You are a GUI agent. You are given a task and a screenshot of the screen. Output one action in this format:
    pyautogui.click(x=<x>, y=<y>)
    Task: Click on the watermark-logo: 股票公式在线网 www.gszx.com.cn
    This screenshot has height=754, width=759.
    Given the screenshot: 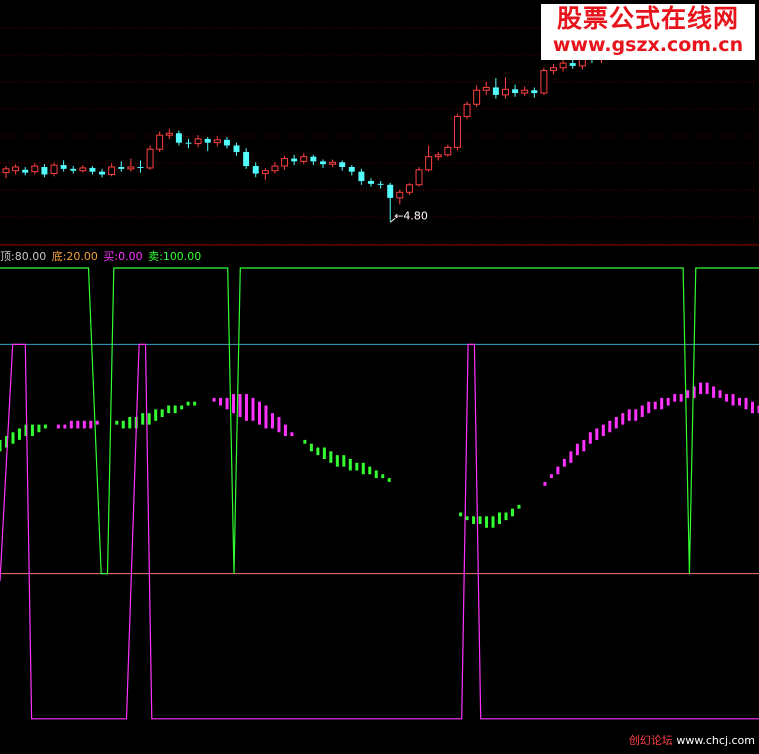 What is the action you would take?
    pyautogui.click(x=648, y=32)
    